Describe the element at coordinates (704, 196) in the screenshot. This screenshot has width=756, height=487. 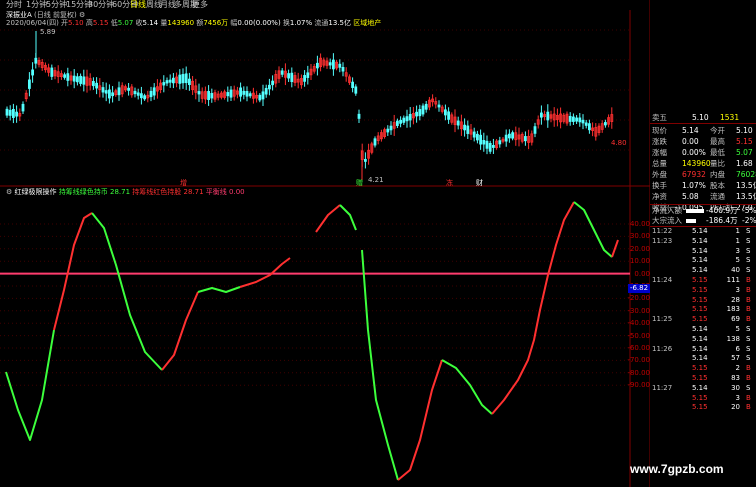
I see `quote-row: 净资5.08流通13.5亿` at that location.